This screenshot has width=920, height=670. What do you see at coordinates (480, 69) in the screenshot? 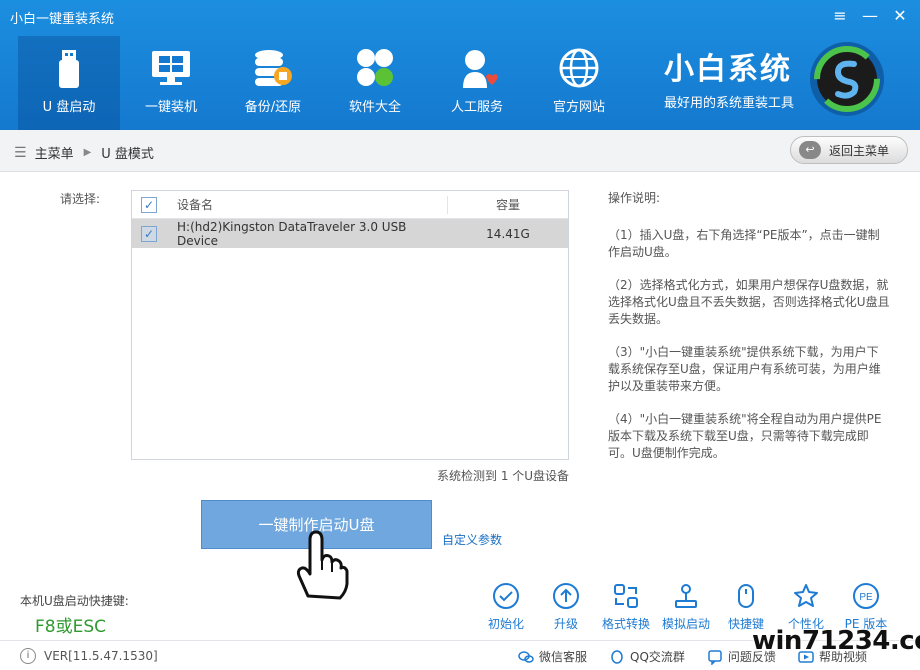
I see `support-person-icon` at bounding box center [480, 69].